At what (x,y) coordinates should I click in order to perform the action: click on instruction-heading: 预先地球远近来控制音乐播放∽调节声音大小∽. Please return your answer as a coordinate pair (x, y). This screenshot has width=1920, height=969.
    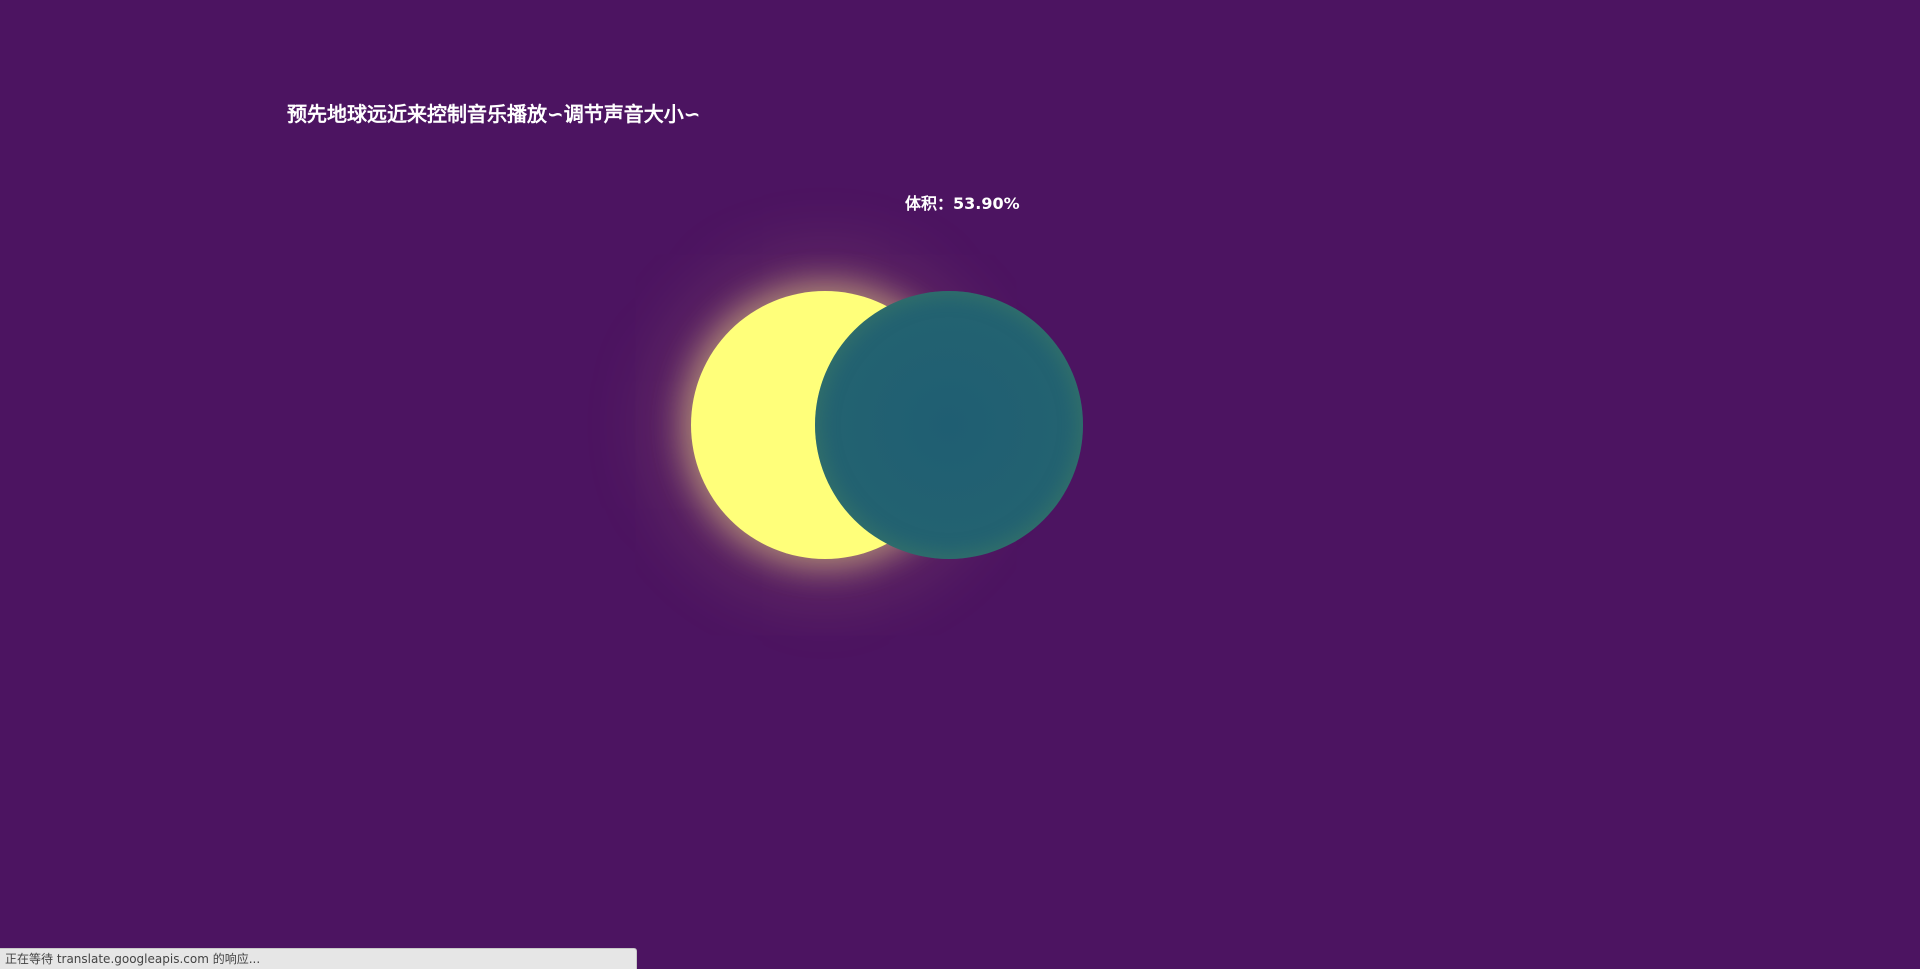
    Looking at the image, I should click on (494, 114).